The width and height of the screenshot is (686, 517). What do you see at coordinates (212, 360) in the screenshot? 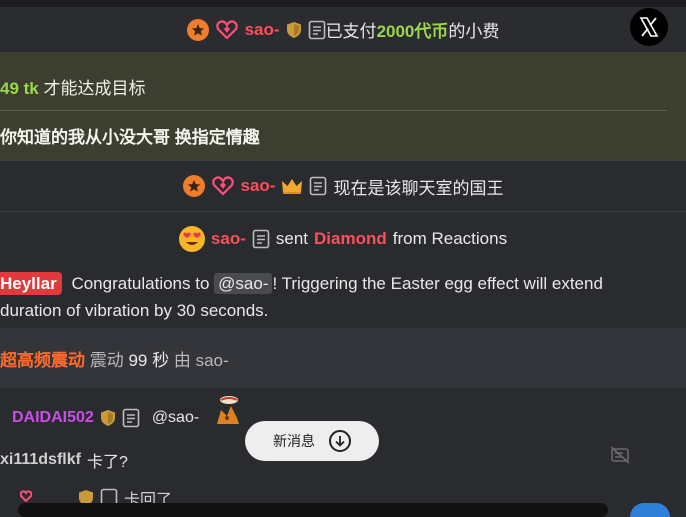
I see `vibration-user: sao-` at bounding box center [212, 360].